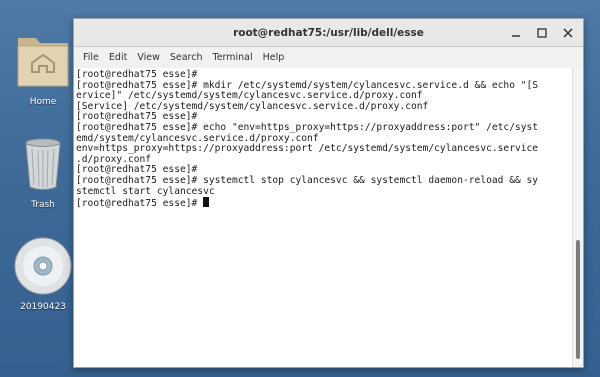  Describe the element at coordinates (233, 57) in the screenshot. I see `menu-terminal: Terminal` at that location.